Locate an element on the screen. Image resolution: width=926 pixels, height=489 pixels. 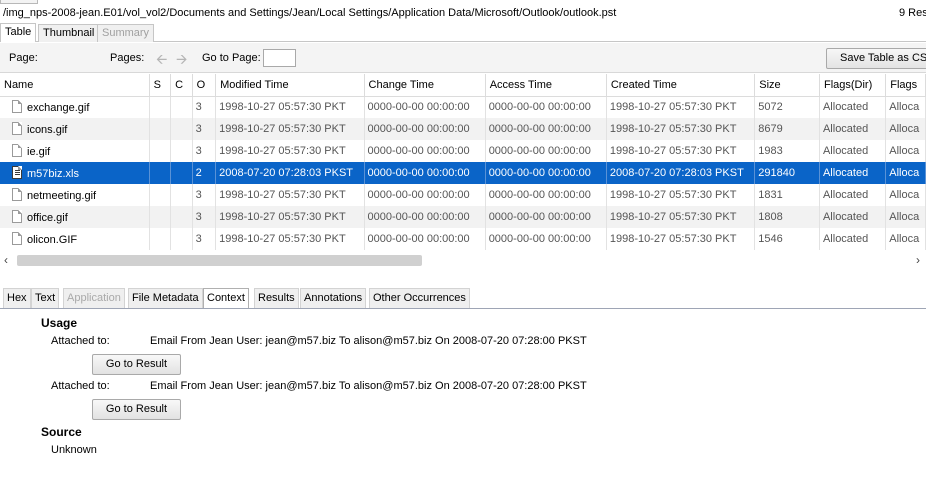
tab-context: Context is located at coordinates (226, 298).